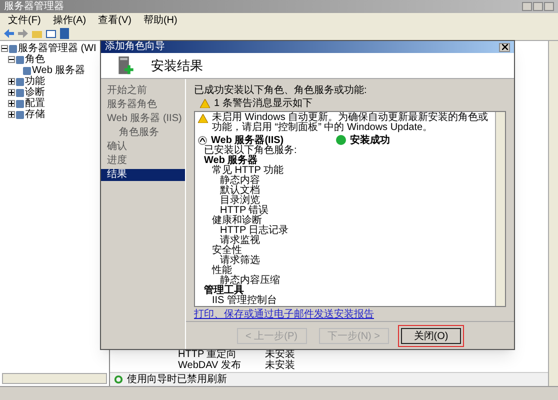  I want to click on role-name: Web 服务器(IIS), so click(247, 140).